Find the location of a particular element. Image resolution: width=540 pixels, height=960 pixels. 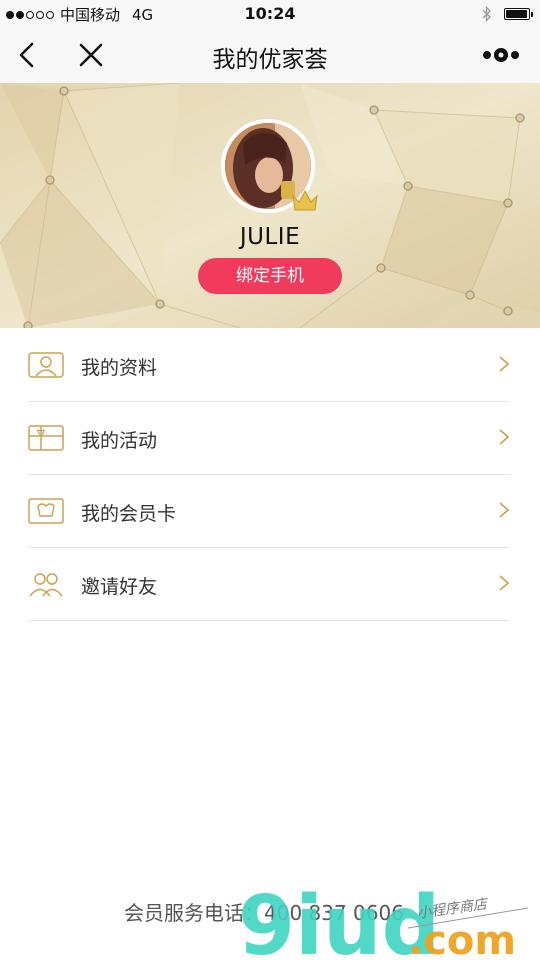

menu-item-activities: 我的活动 is located at coordinates (270, 438).